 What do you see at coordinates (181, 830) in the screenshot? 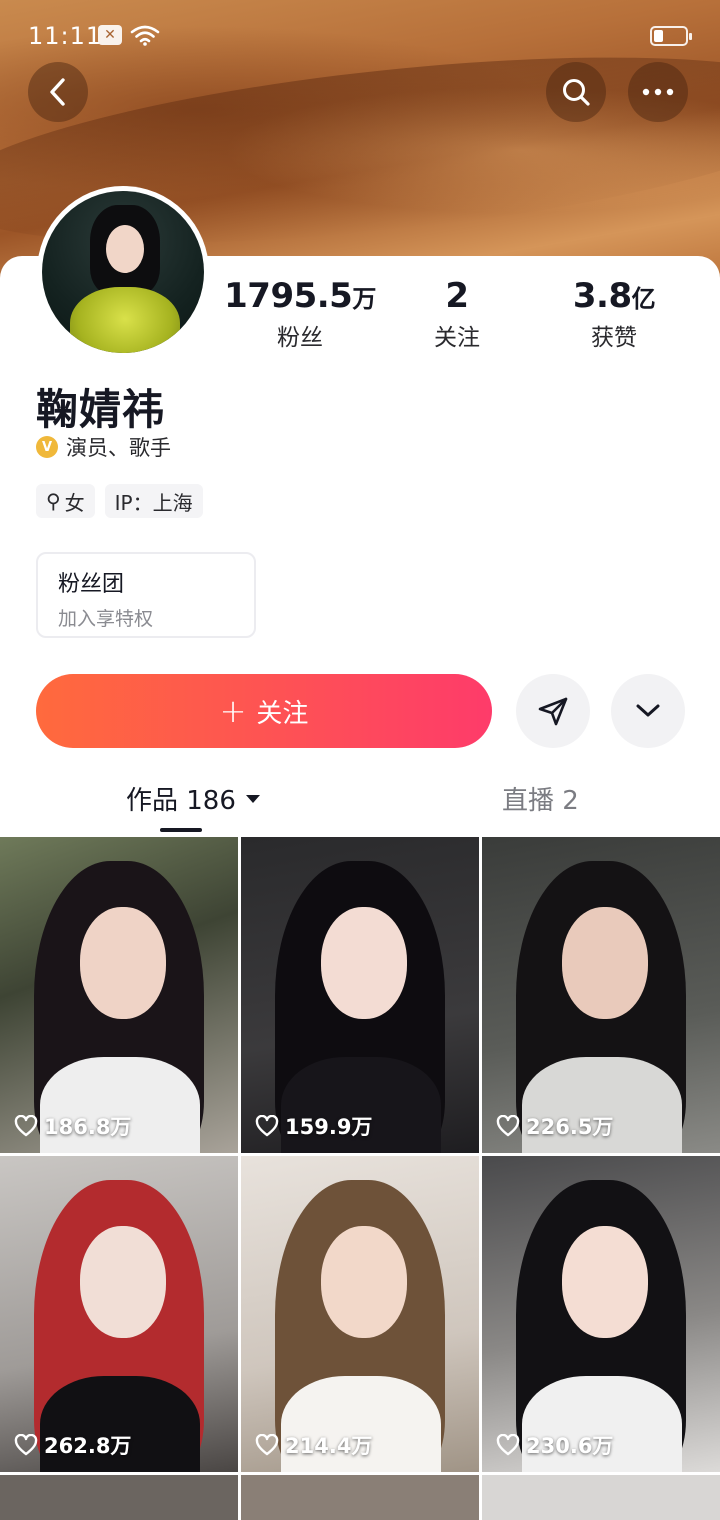
I see `tab-indicator` at bounding box center [181, 830].